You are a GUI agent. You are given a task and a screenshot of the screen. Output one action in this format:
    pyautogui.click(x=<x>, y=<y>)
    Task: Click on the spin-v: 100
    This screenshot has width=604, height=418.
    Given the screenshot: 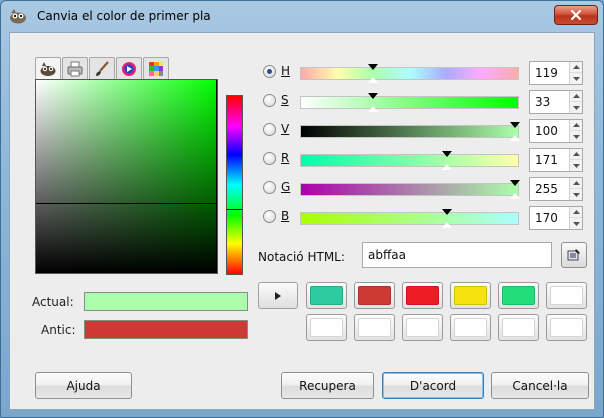 What is the action you would take?
    pyautogui.click(x=556, y=131)
    